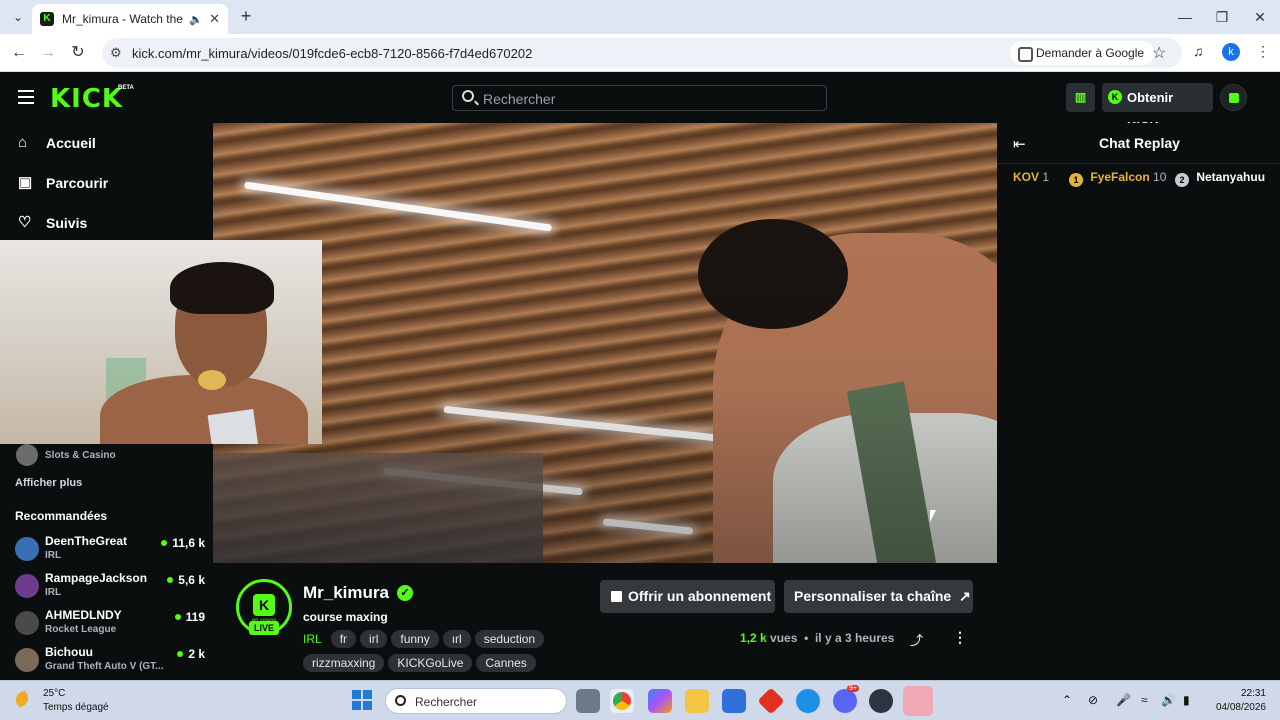 Image resolution: width=1280 pixels, height=720 pixels. I want to click on sidebar-item-label: Suivis, so click(67, 223).